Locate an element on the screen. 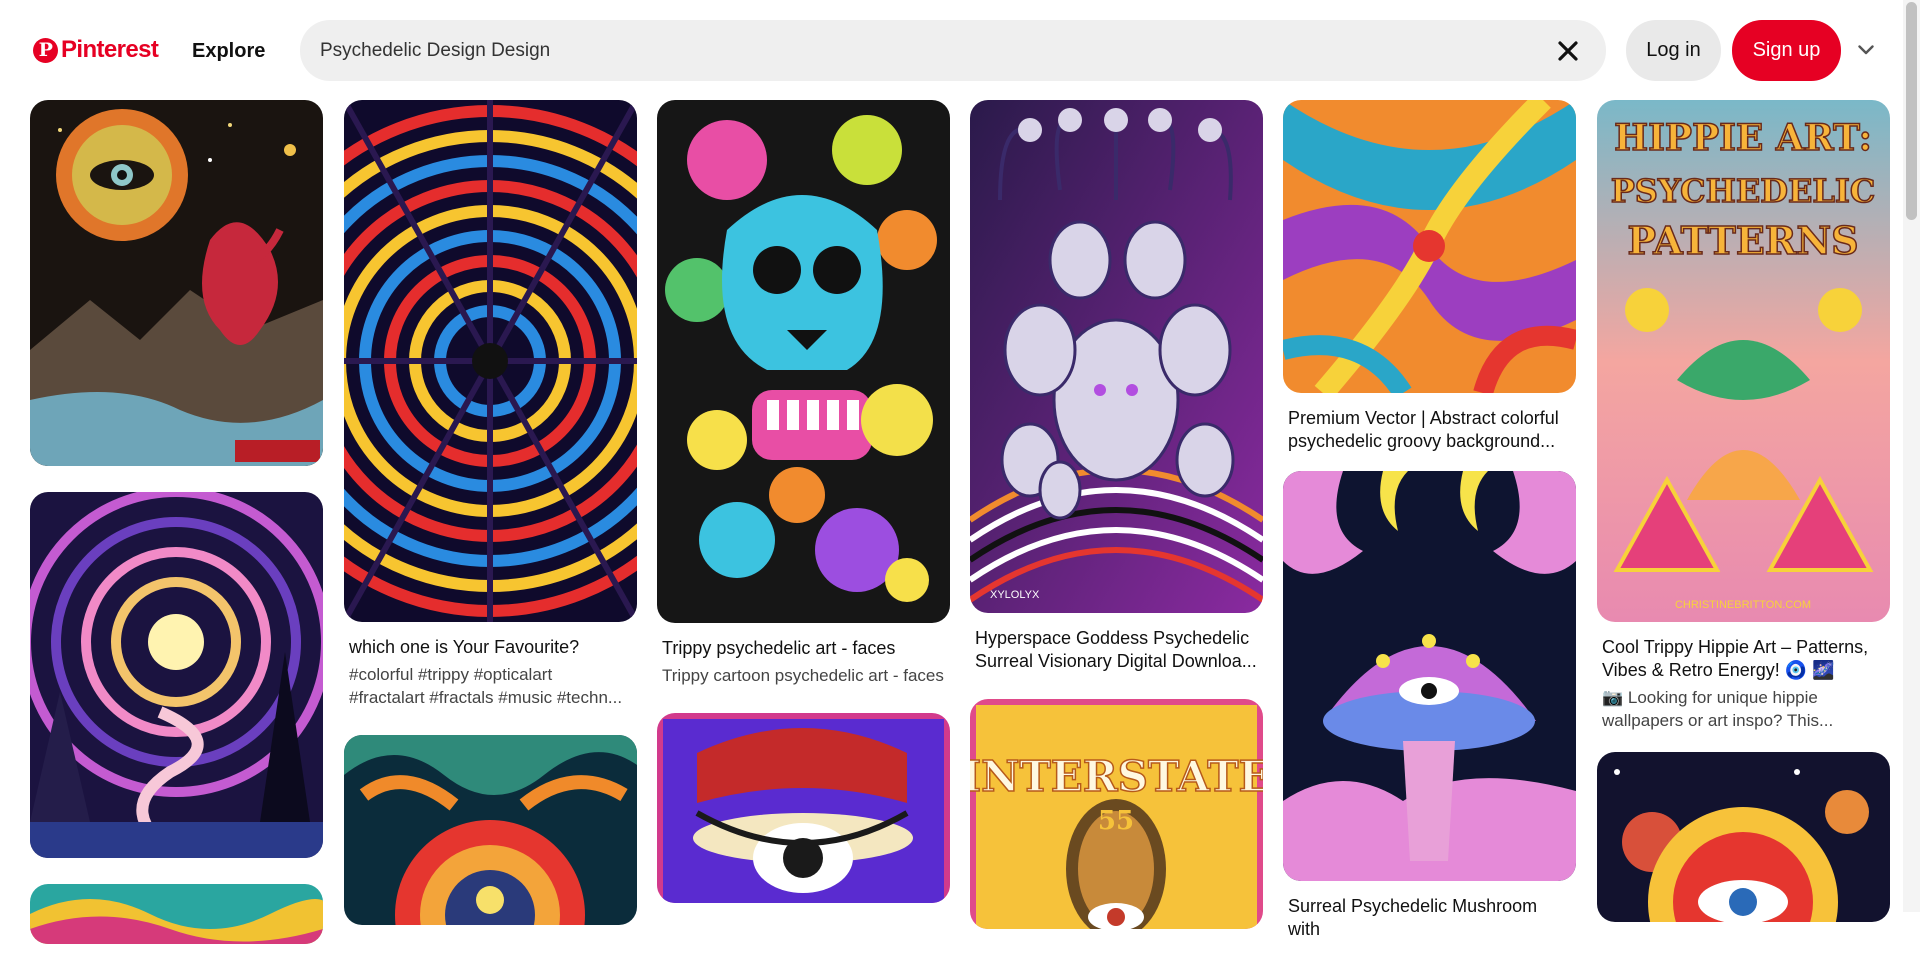  pin-card: Surreal Psychedelic Mushroom with is located at coordinates (1429, 706).